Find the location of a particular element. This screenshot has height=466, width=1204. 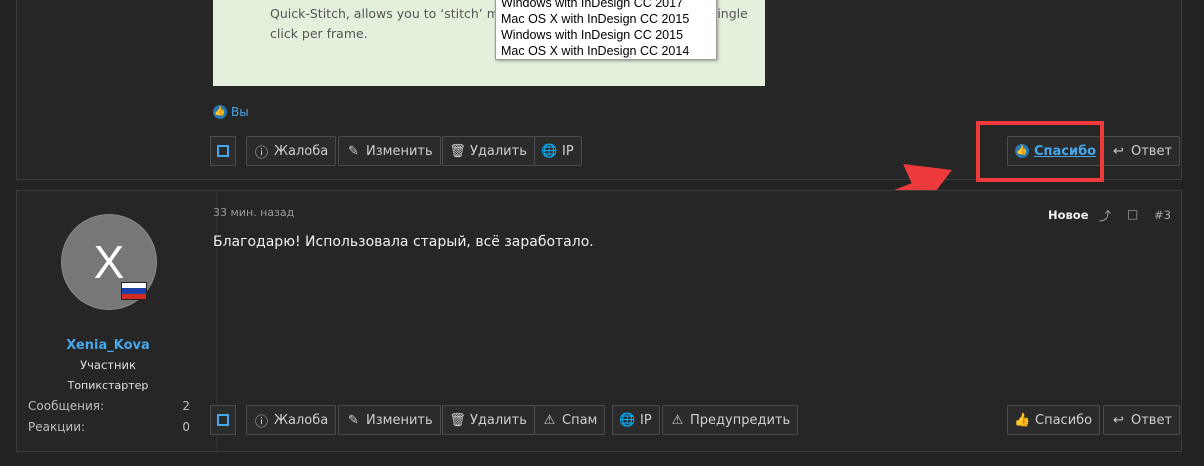

delete-label: Удалить is located at coordinates (498, 420).